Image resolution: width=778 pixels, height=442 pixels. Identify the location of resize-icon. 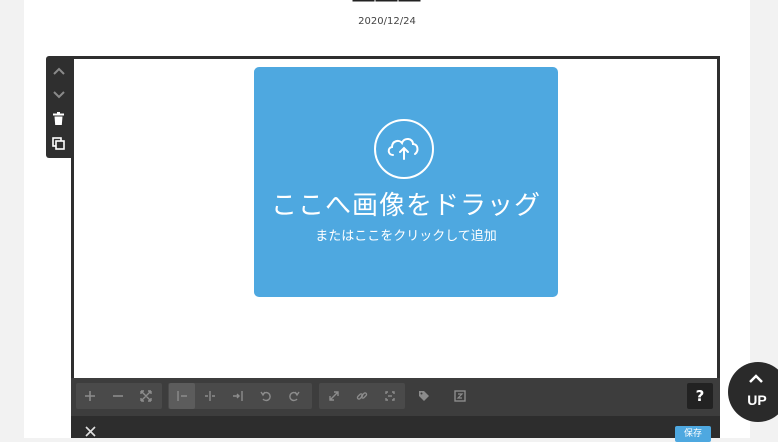
(334, 396).